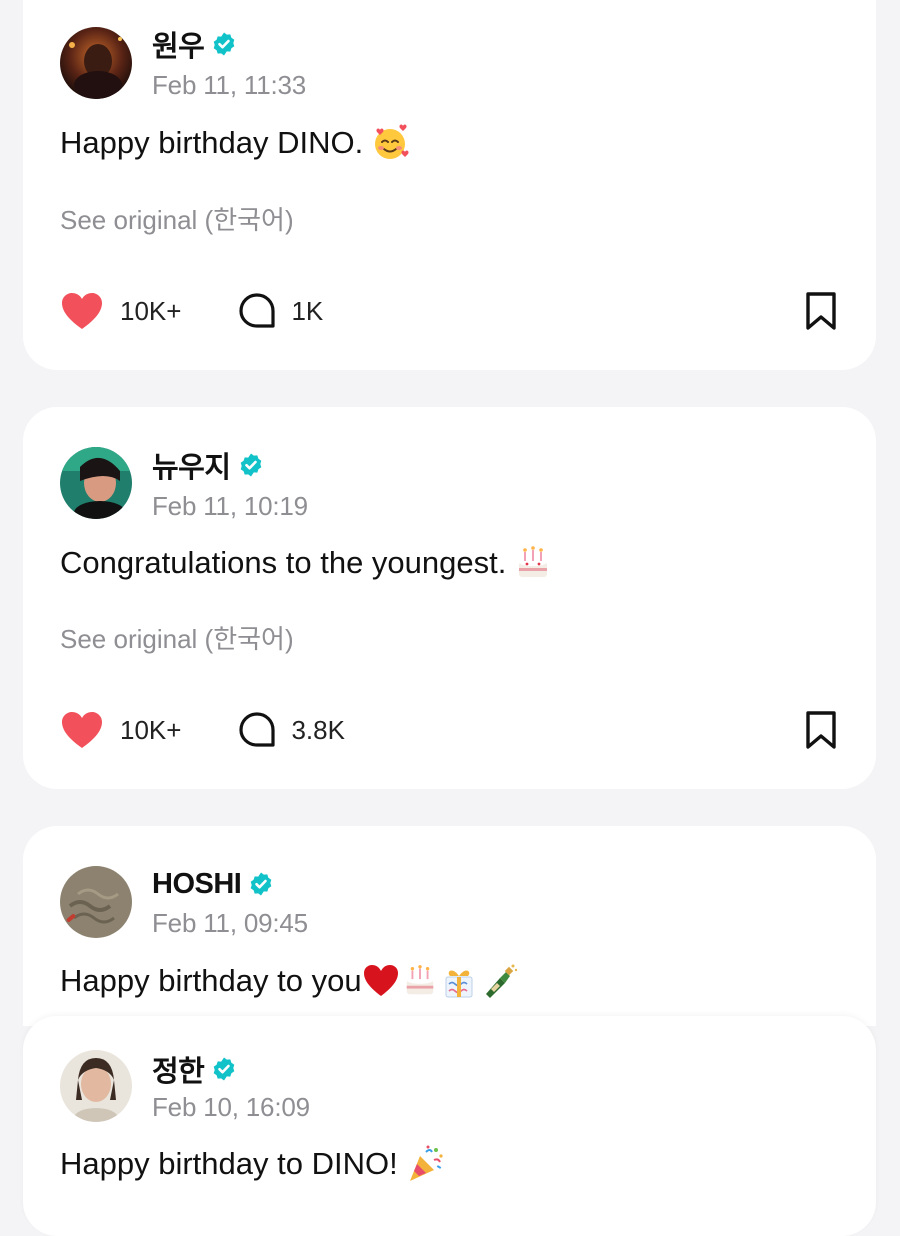 The image size is (900, 1236). What do you see at coordinates (230, 506) in the screenshot?
I see `post-date: Feb 11, 10:19` at bounding box center [230, 506].